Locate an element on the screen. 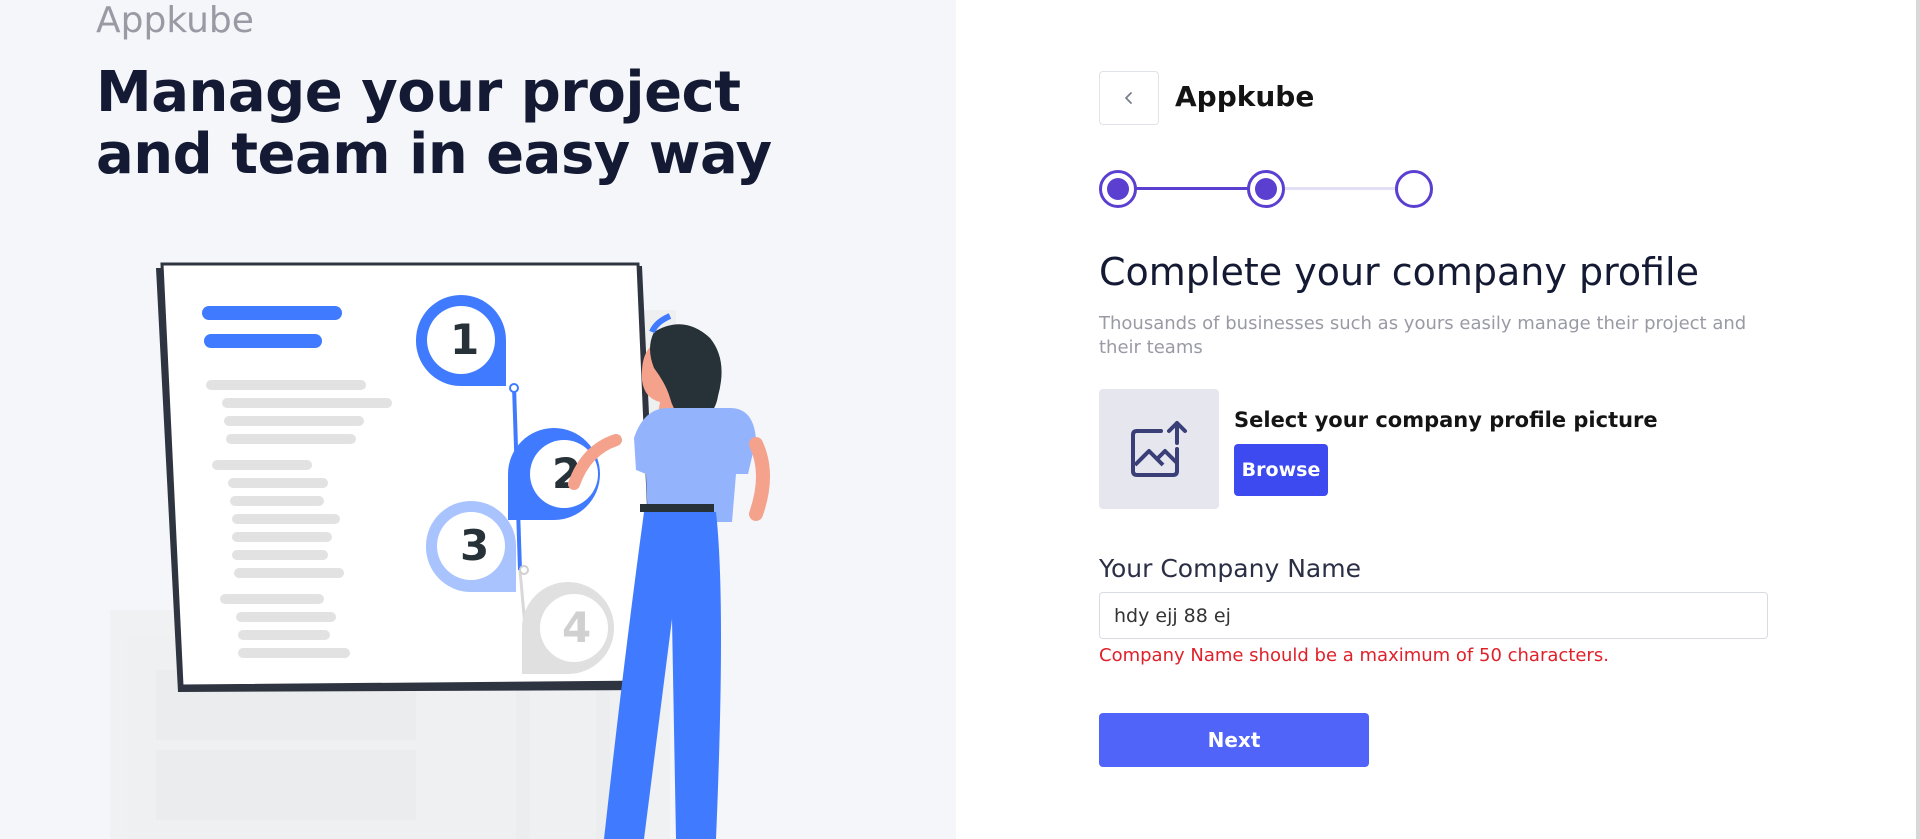 The image size is (1920, 839). progress-stepper is located at coordinates (1266, 189).